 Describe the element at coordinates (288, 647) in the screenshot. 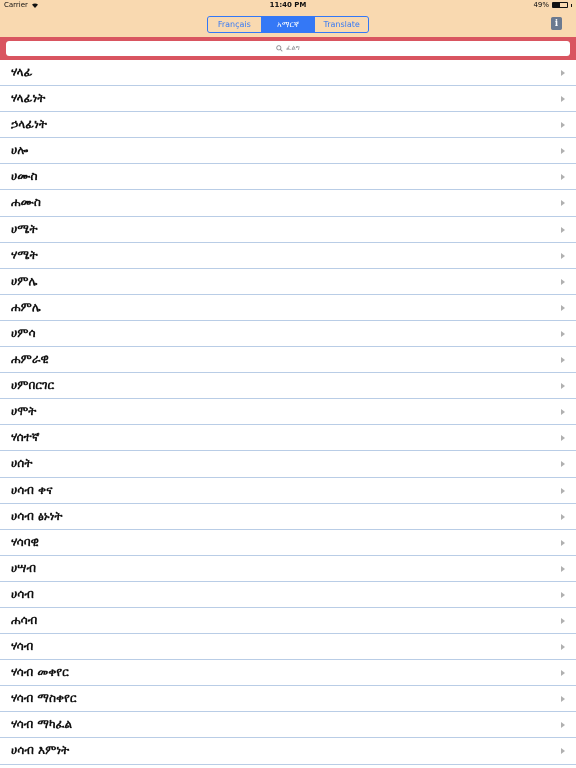

I see `list-item: ሃሳብ` at that location.